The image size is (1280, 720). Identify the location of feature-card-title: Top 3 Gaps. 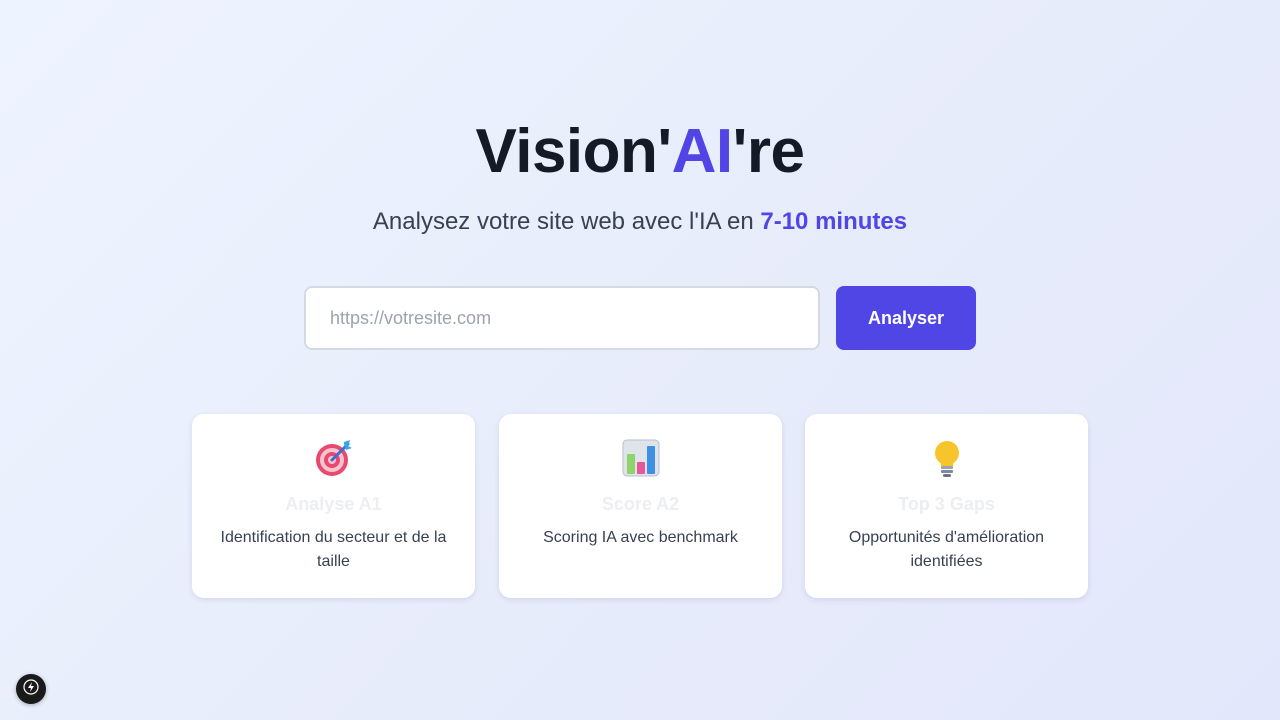
(946, 504).